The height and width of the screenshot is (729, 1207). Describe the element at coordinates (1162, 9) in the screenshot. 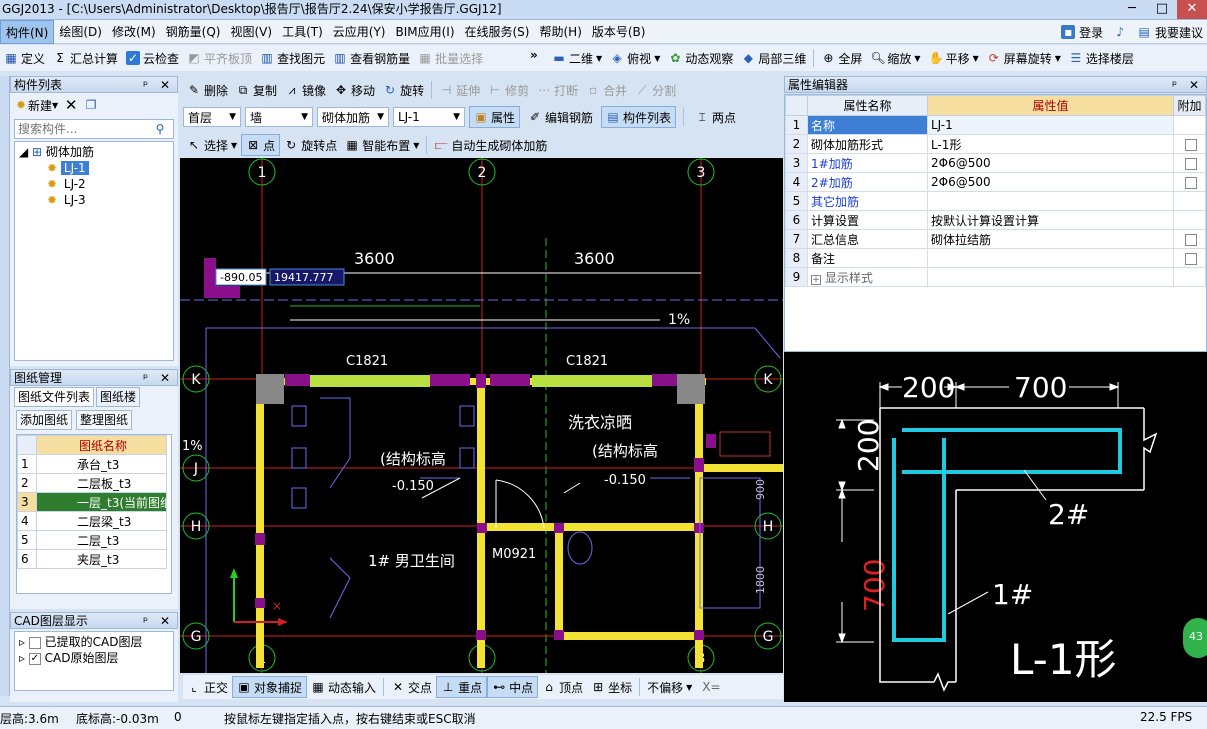

I see `maximize-button: □` at that location.